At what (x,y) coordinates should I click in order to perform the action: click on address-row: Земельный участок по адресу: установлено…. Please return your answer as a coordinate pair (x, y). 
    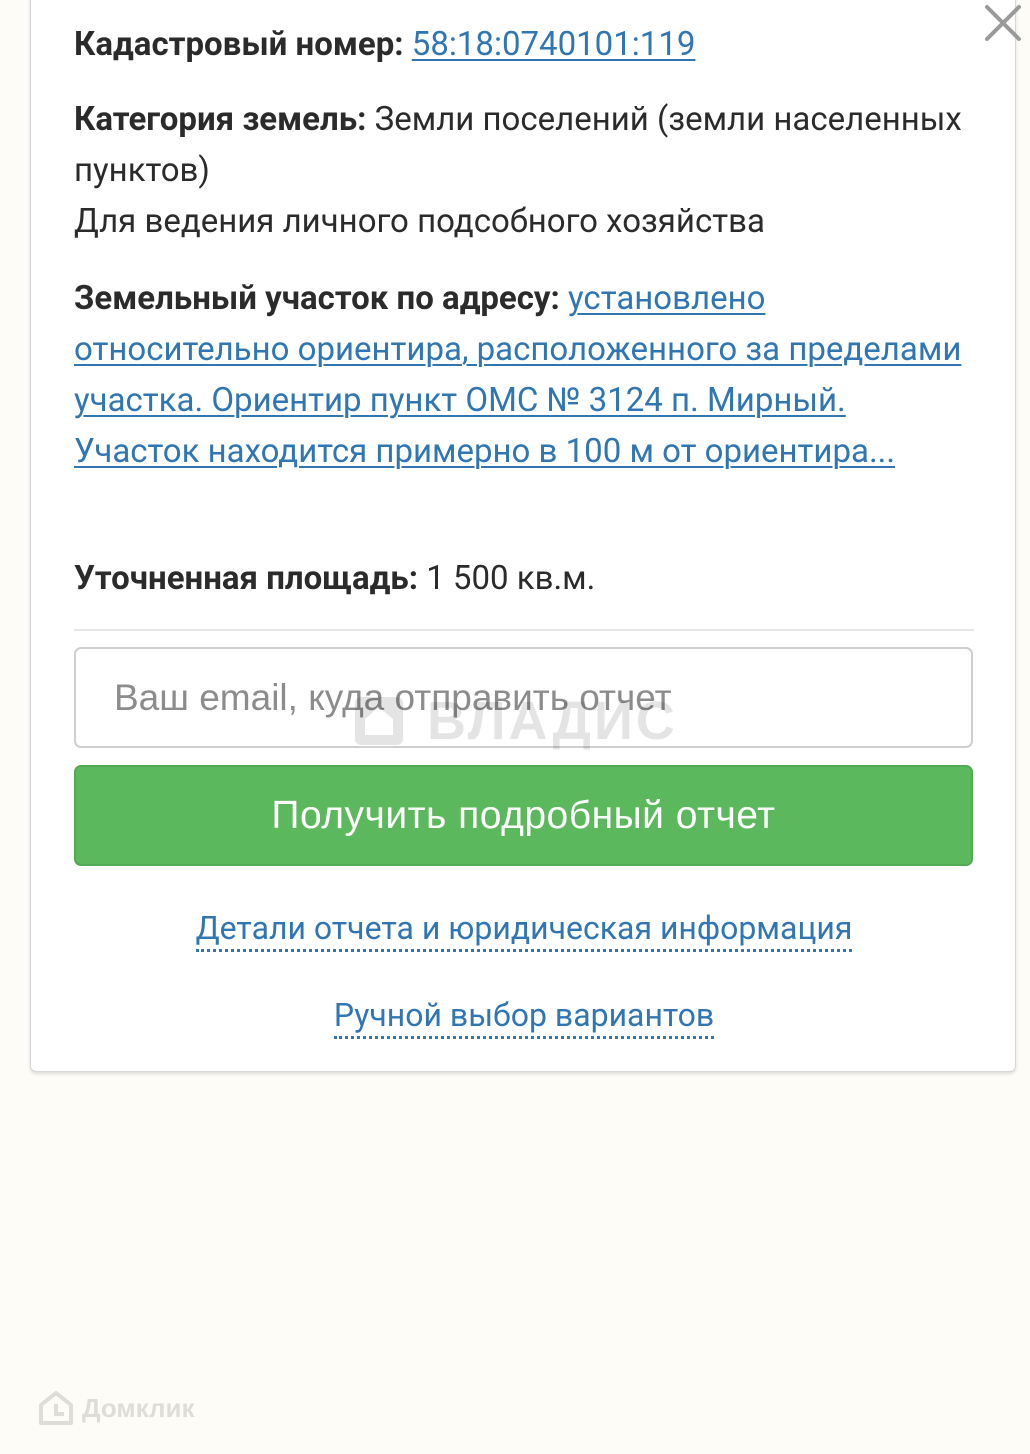
    Looking at the image, I should click on (524, 375).